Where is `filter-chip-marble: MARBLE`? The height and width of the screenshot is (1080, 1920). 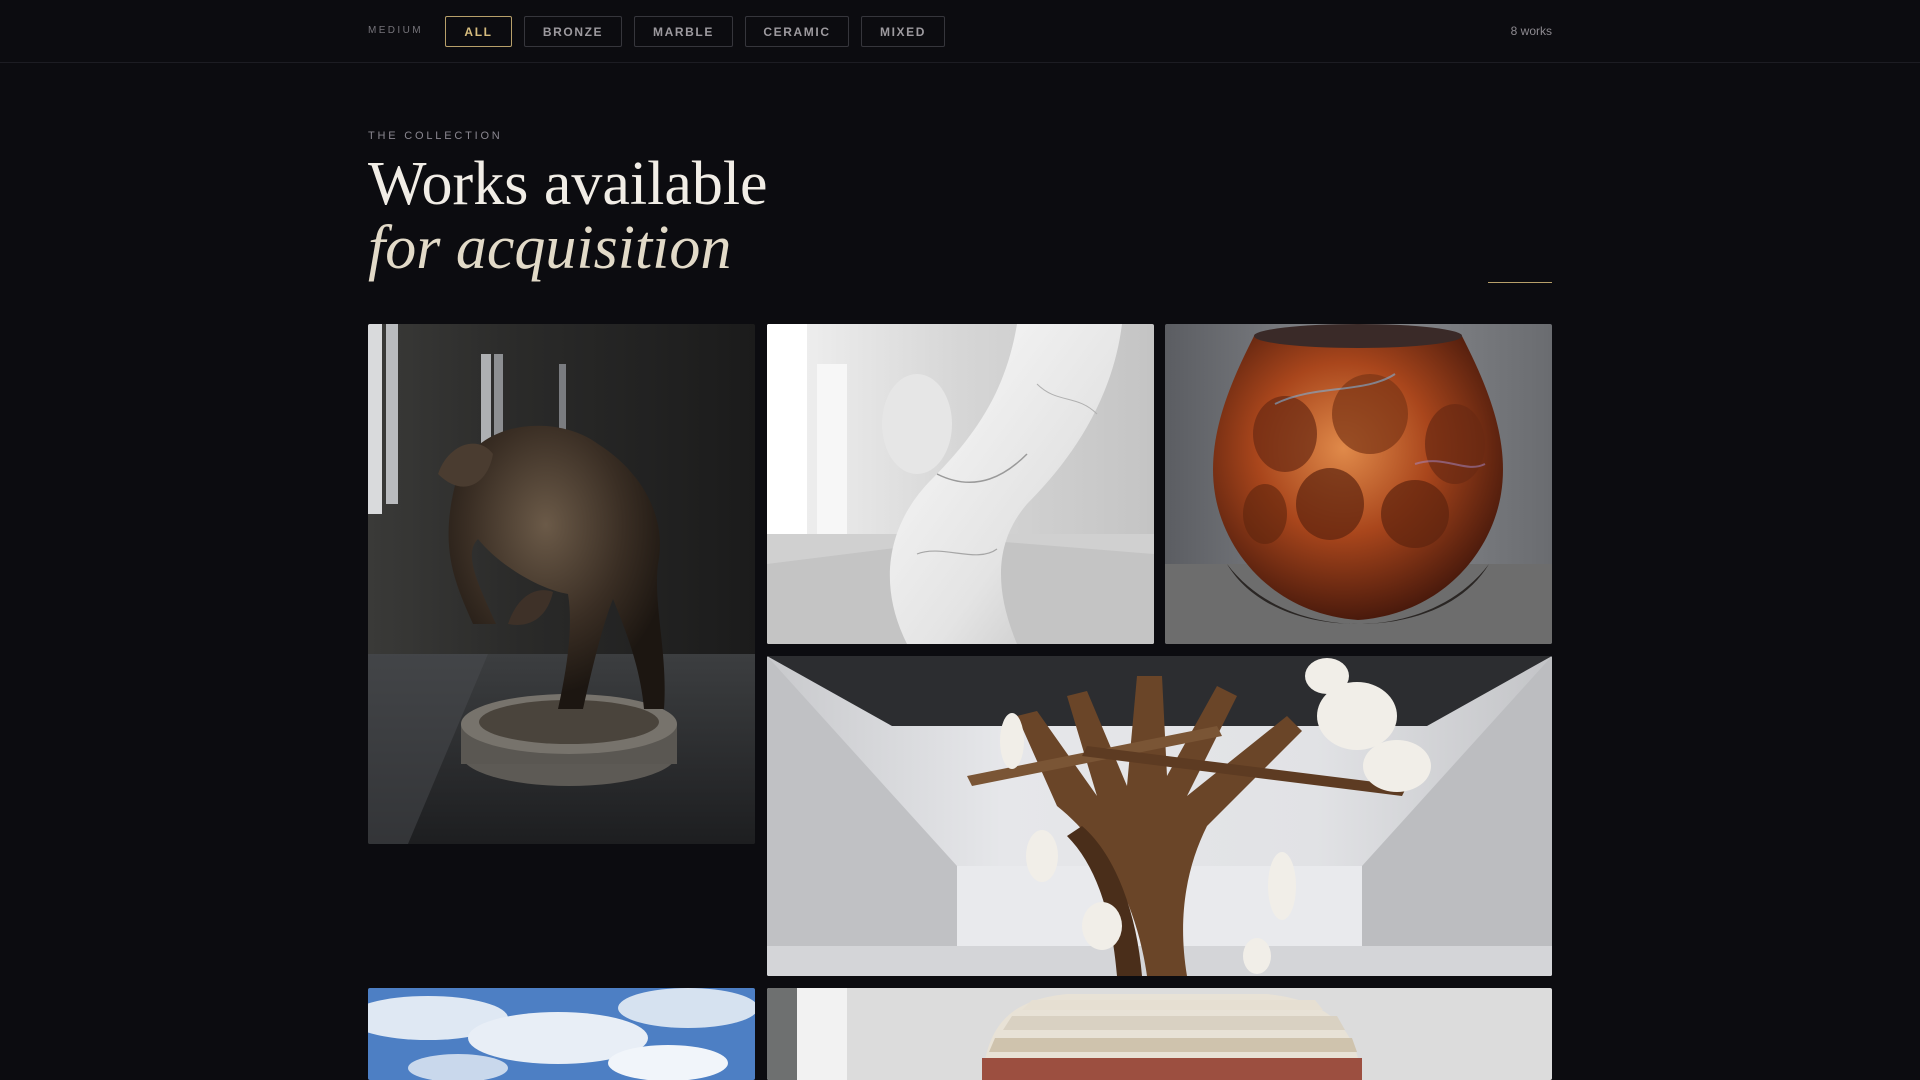
filter-chip-marble: MARBLE is located at coordinates (683, 31).